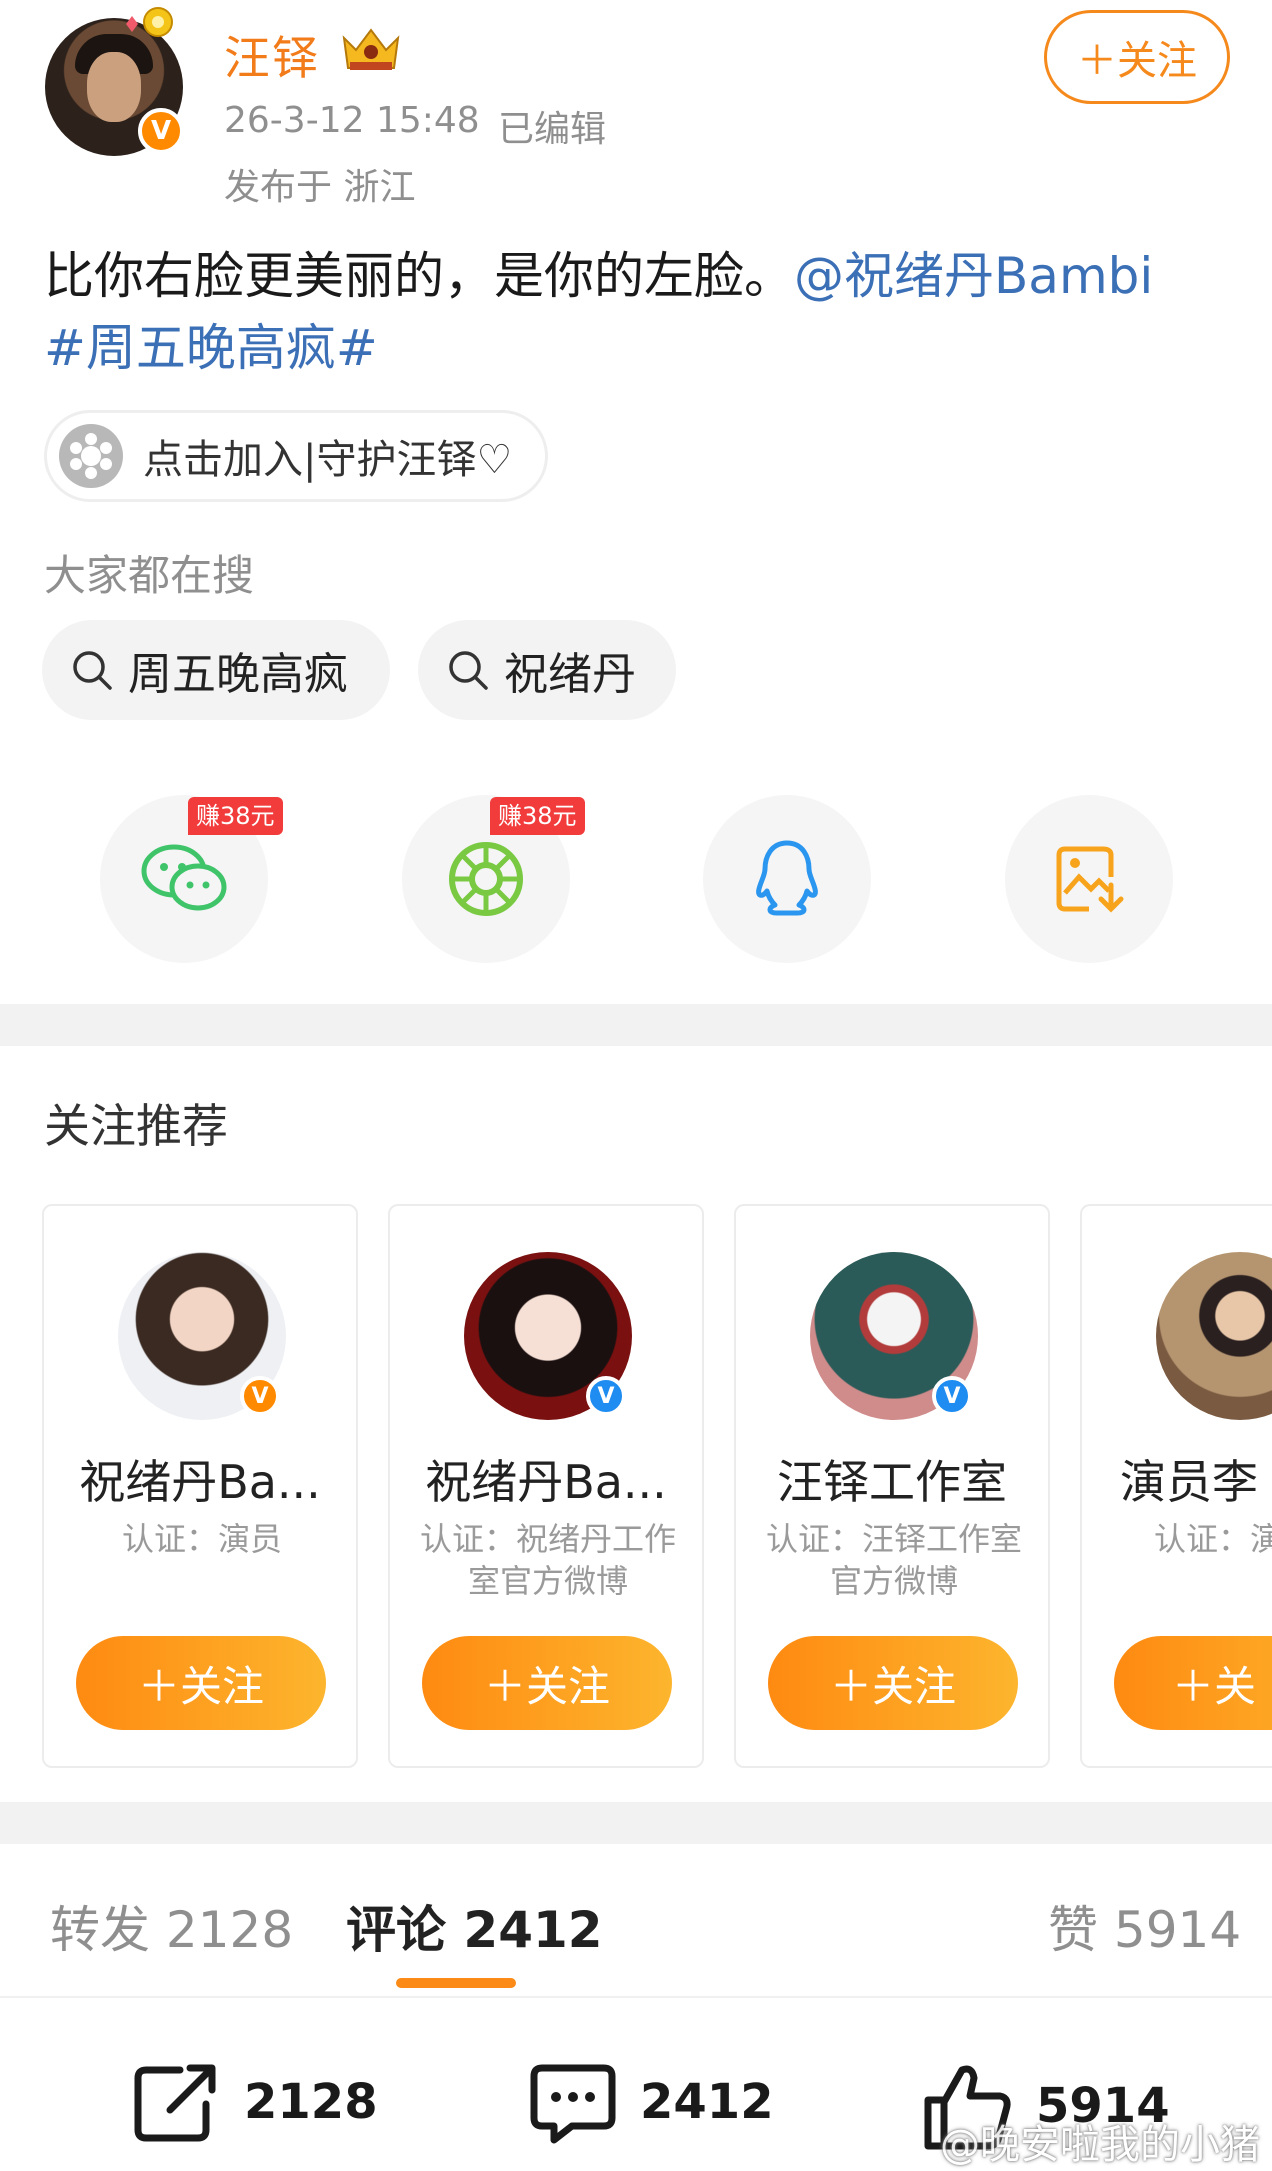 The height and width of the screenshot is (2171, 1272). I want to click on recommend-card: V 汪铎工作室 认证：汪铎工作室官方微博 ＋关注, so click(892, 1486).